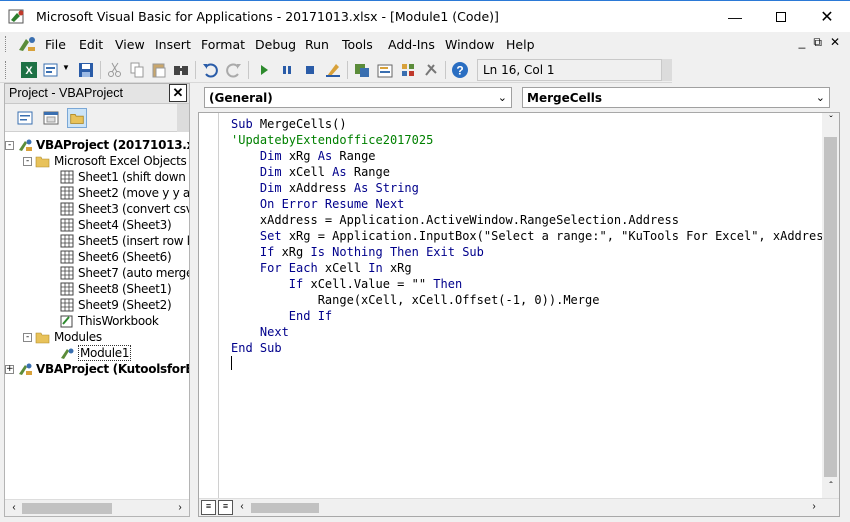  I want to click on cursor-position-readout: Ln 16, Col 1, so click(569, 70).